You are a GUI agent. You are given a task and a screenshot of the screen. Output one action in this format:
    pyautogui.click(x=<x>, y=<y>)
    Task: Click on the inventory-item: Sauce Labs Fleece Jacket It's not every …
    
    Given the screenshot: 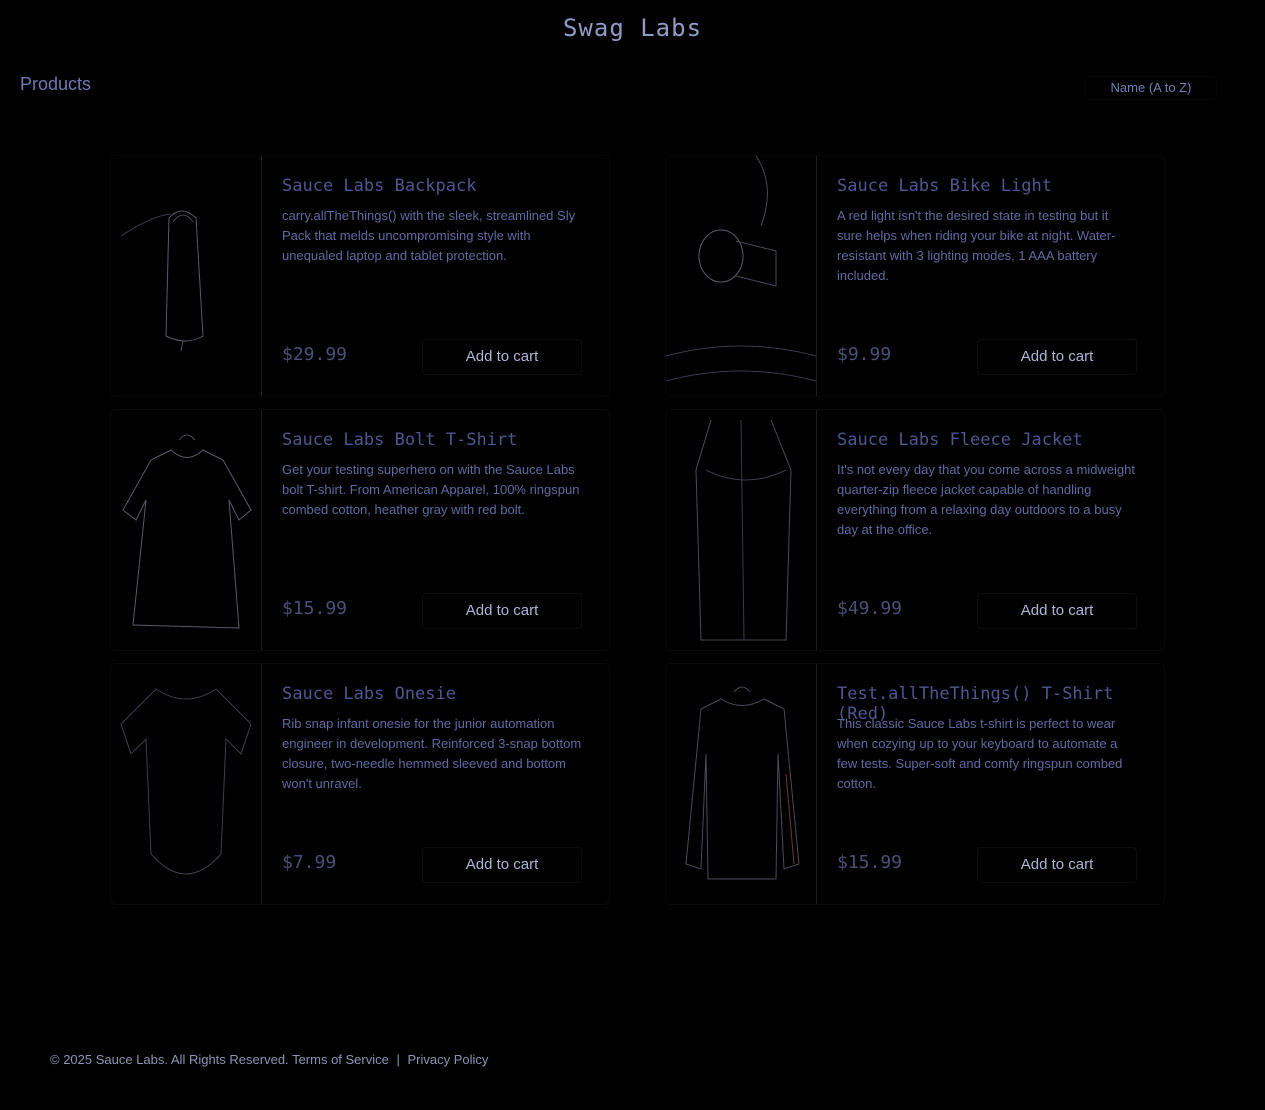 What is the action you would take?
    pyautogui.click(x=915, y=530)
    